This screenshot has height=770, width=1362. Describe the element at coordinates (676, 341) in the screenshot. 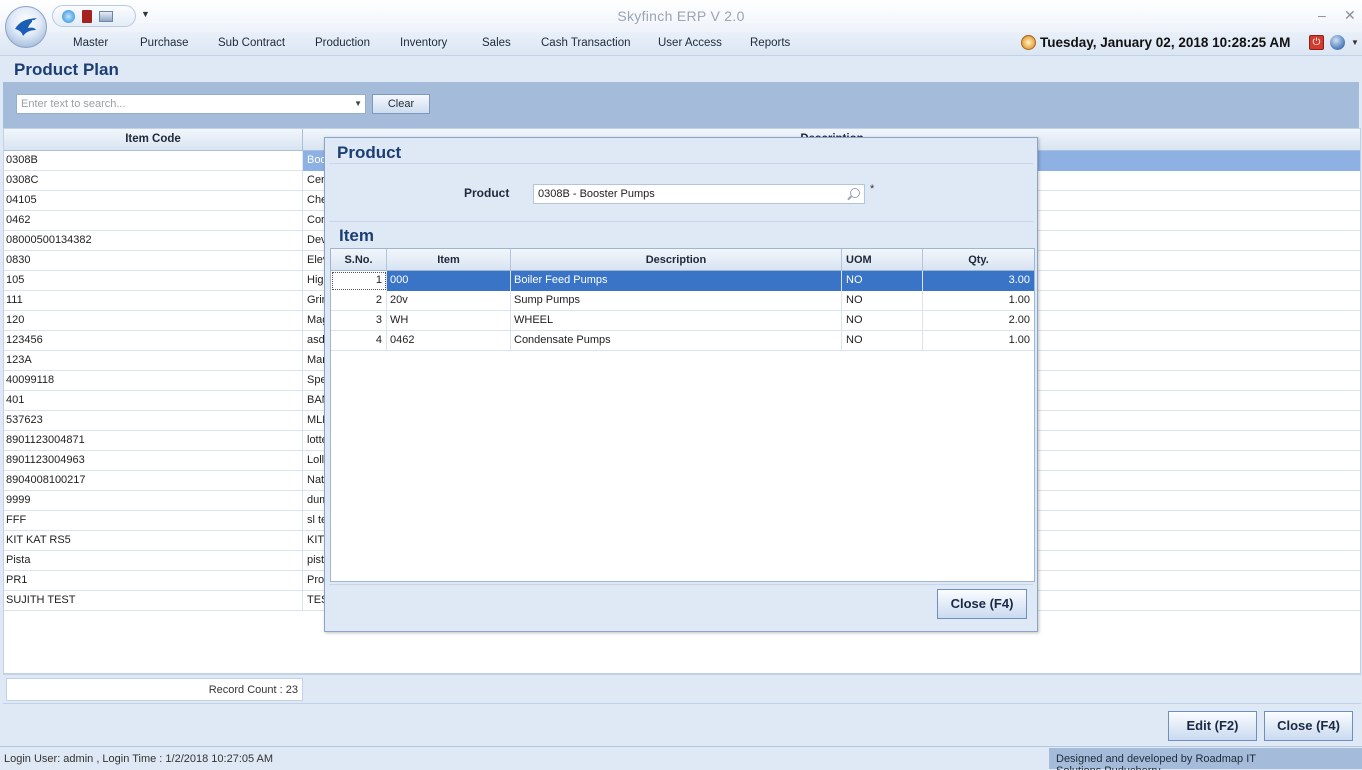

I see `description-cell: Condensate Pumps` at that location.